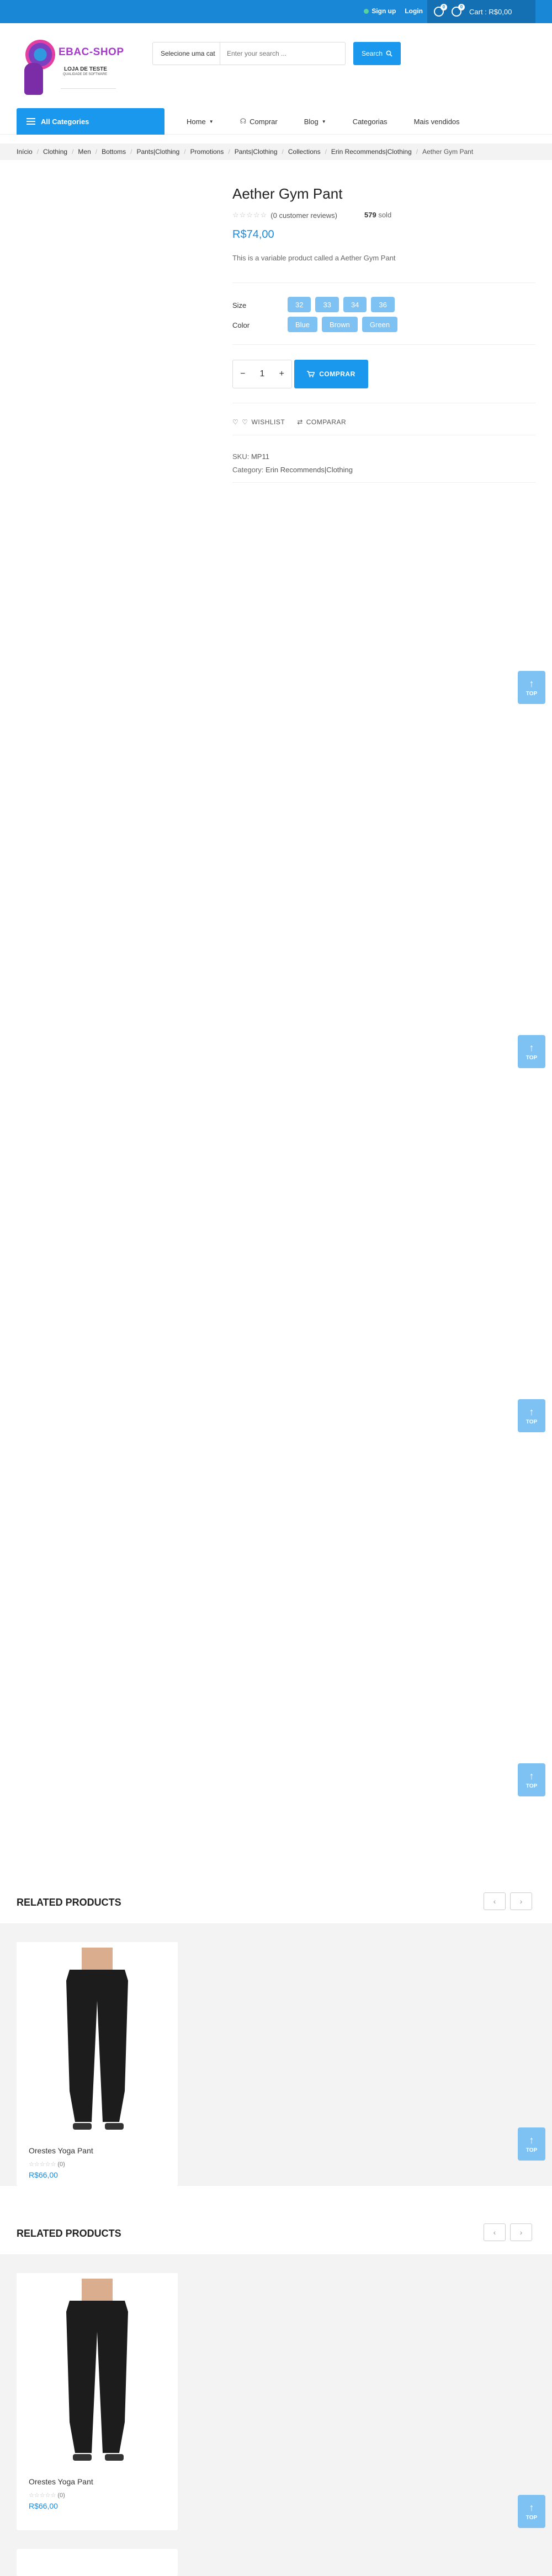 The image size is (552, 2576). I want to click on increment-button: +, so click(282, 374).